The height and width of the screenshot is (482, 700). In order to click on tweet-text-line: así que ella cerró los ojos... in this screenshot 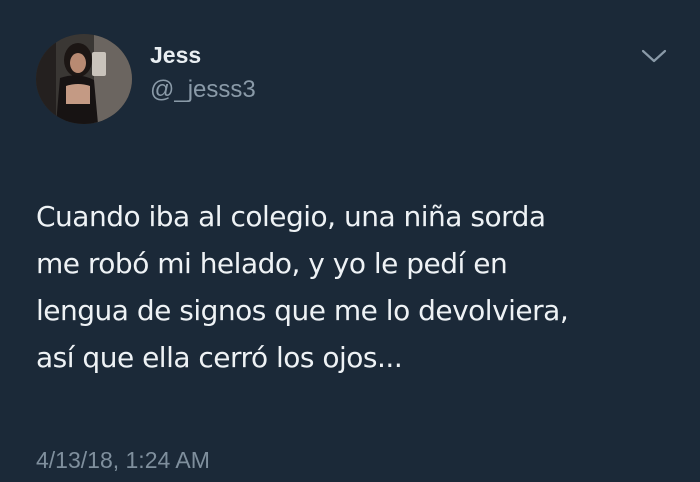, I will do `click(219, 357)`.